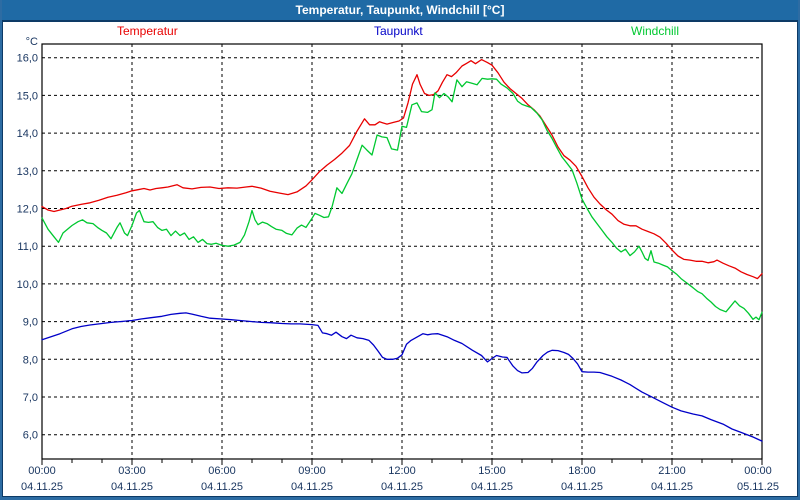 This screenshot has height=500, width=800. Describe the element at coordinates (492, 471) in the screenshot. I see `x-tick-time-label: 15:00` at that location.